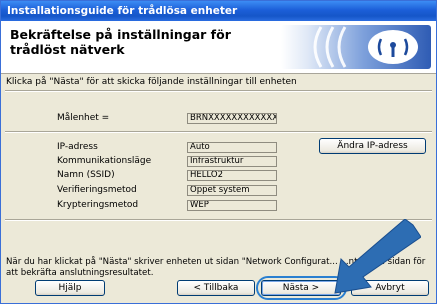  What do you see at coordinates (232, 161) in the screenshot?
I see `settings-value-mode: Infrastruktur` at bounding box center [232, 161].